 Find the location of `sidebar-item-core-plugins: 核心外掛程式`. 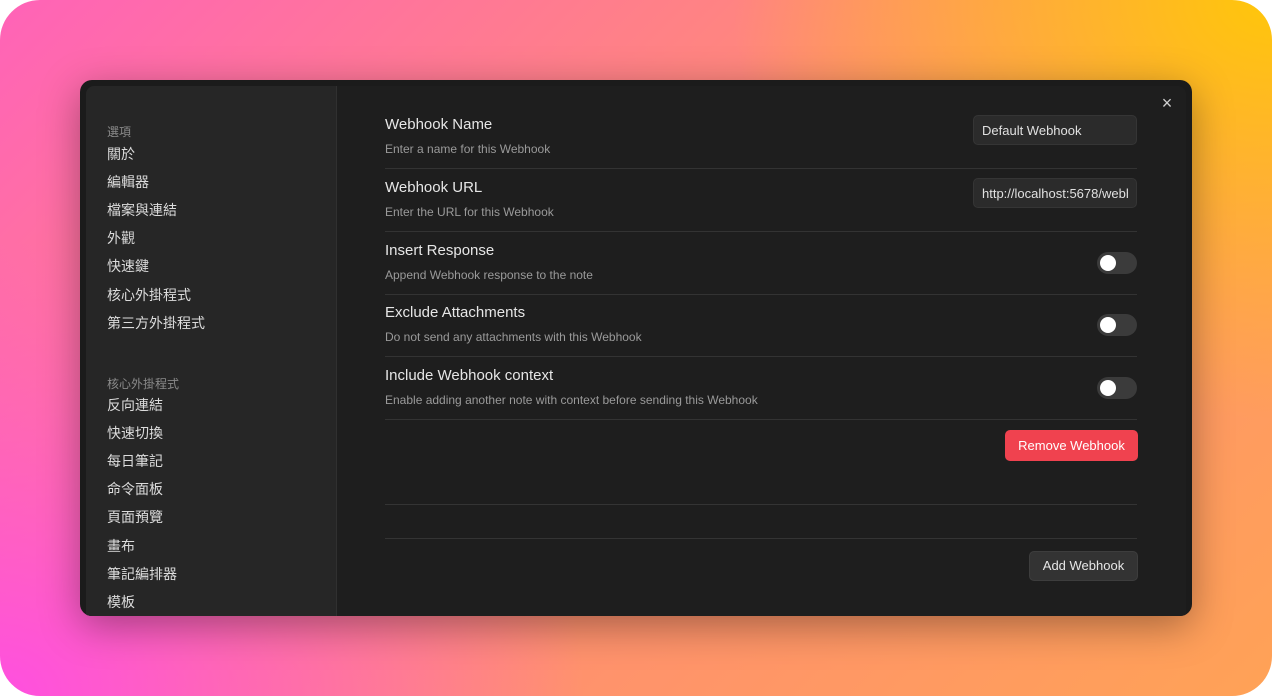

sidebar-item-core-plugins: 核心外掛程式 is located at coordinates (149, 295).